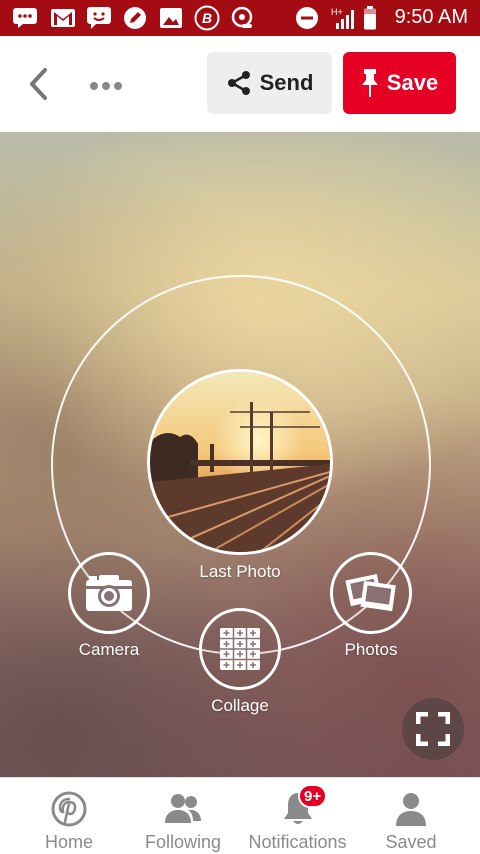 Image resolution: width=480 pixels, height=854 pixels. I want to click on send-button: Send, so click(269, 83).